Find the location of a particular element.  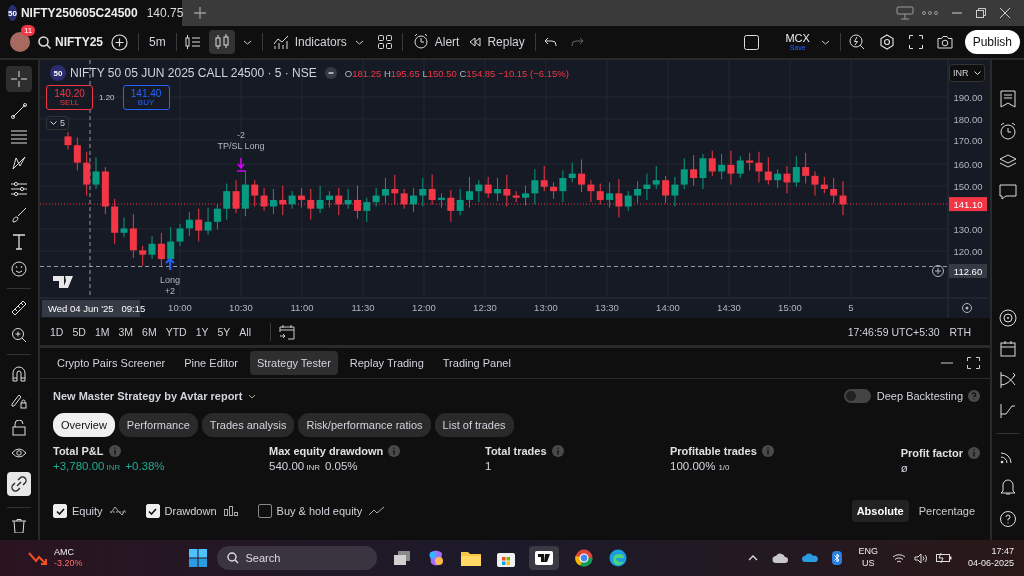

onedrive-icon is located at coordinates (810, 558).